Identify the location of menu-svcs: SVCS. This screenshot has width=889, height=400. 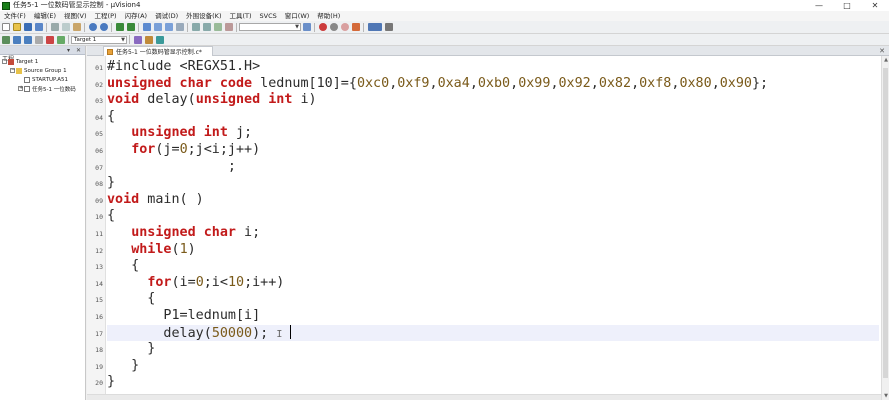
(268, 16).